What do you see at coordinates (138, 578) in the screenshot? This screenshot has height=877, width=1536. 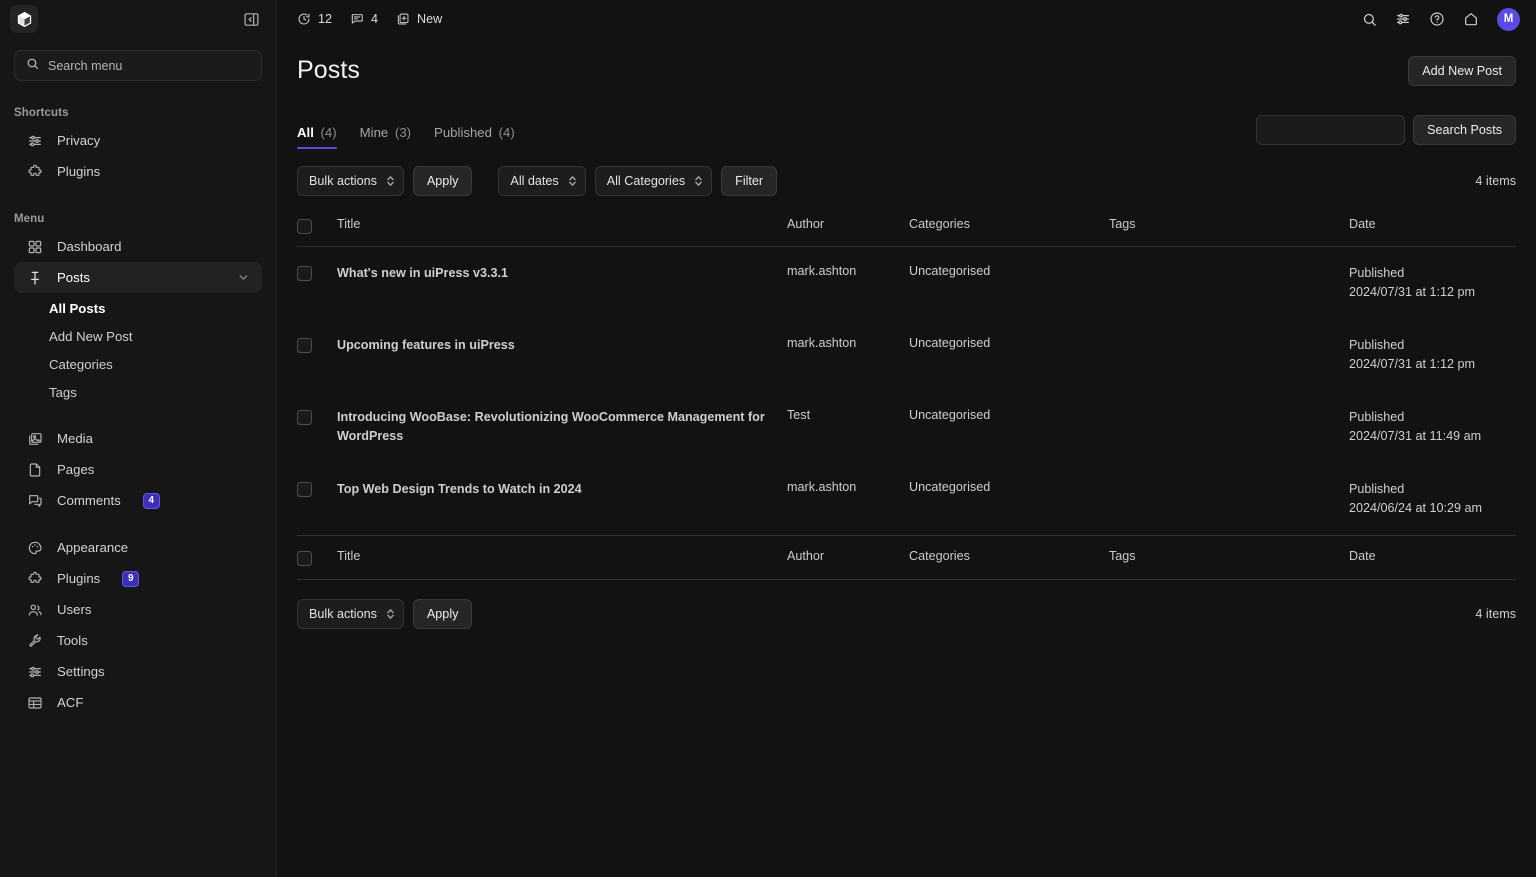 I see `sidebar-item-plugins: Plugins 9` at bounding box center [138, 578].